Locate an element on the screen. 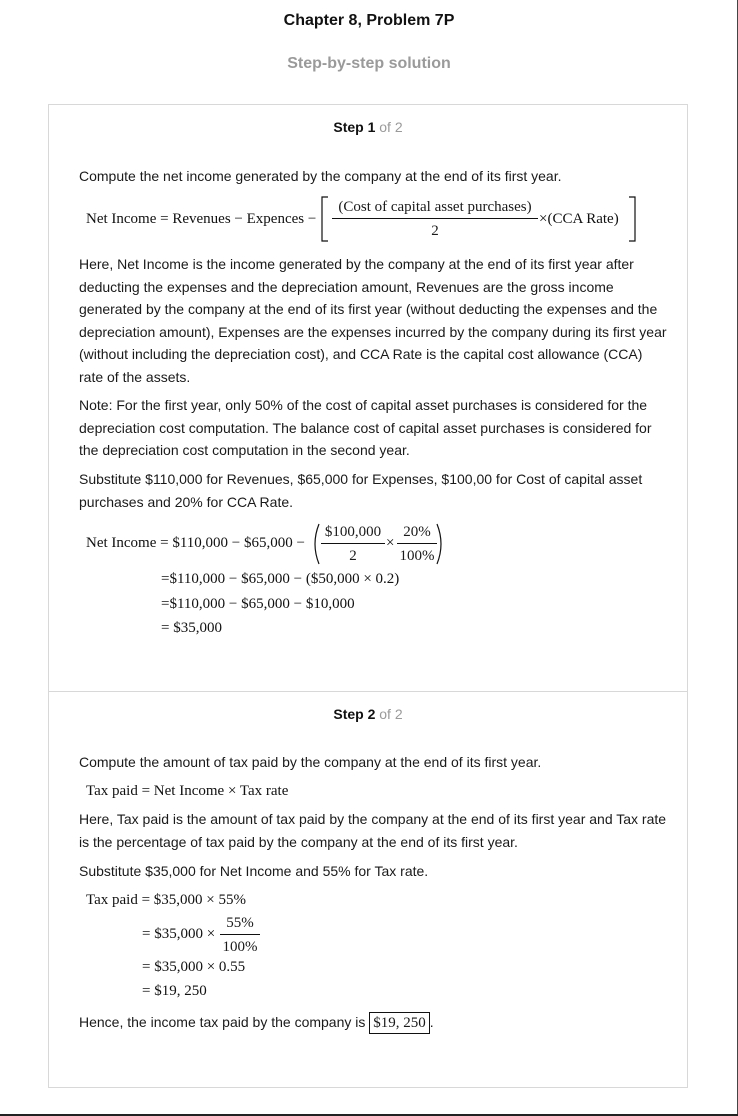 The height and width of the screenshot is (1116, 738). tax-calc-line-1: Tax paid = $35,000 × 55% is located at coordinates (166, 900).